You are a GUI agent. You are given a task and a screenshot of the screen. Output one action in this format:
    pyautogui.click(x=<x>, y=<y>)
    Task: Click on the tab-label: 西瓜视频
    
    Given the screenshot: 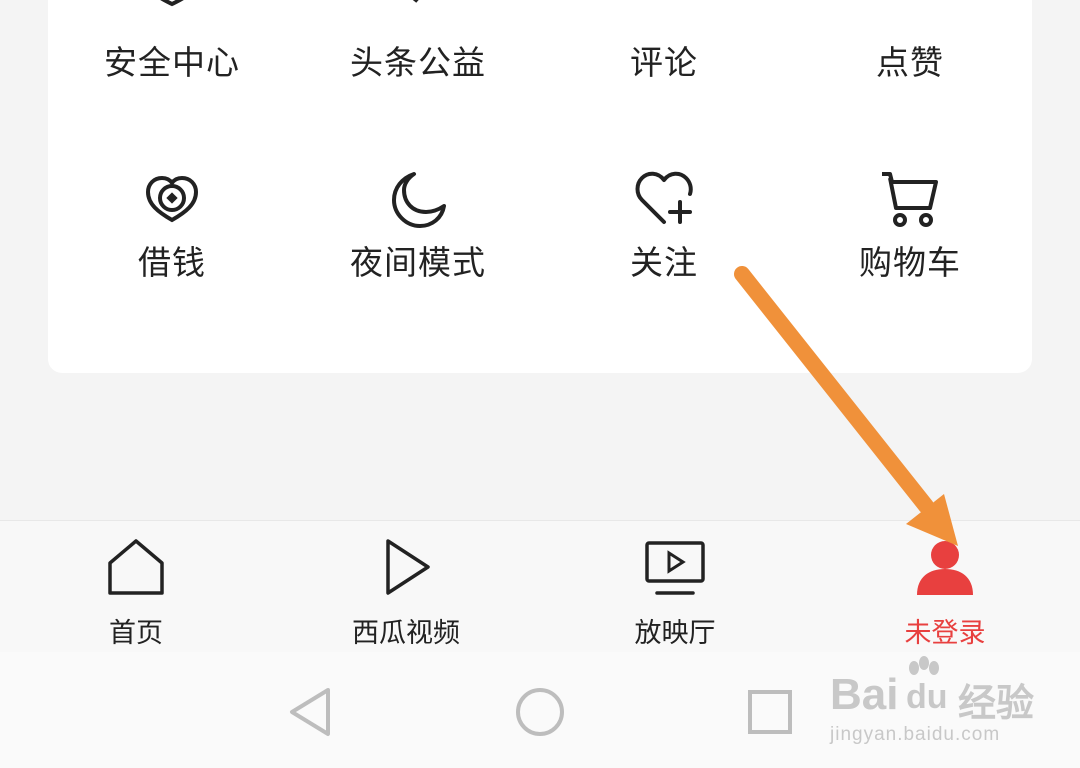 What is the action you would take?
    pyautogui.click(x=406, y=633)
    